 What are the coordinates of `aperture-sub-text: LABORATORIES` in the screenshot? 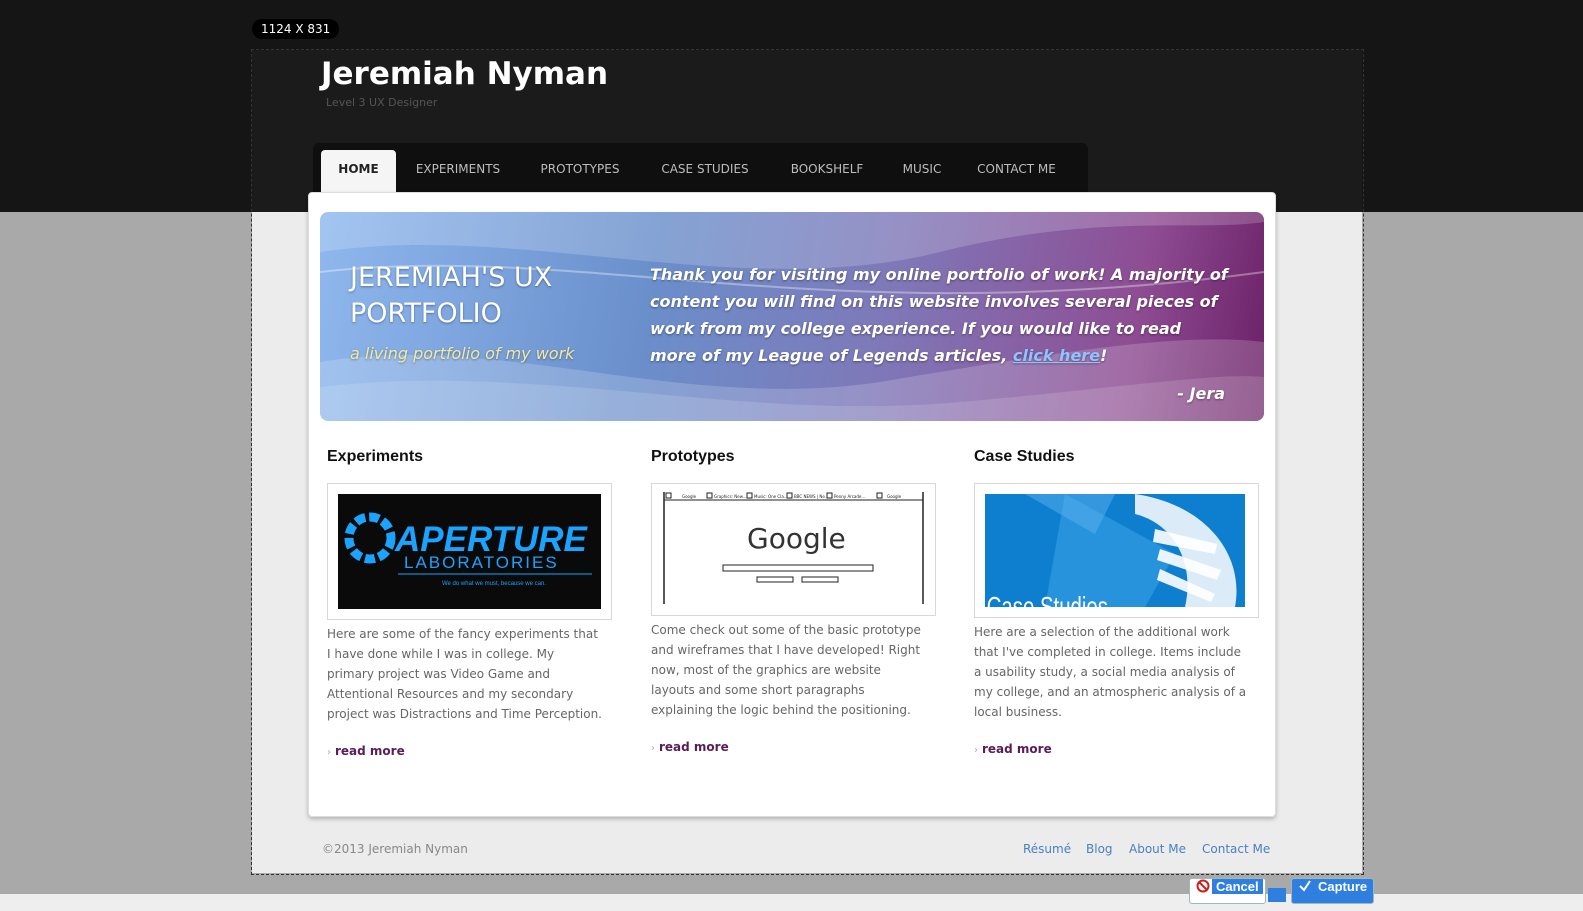 It's located at (481, 562).